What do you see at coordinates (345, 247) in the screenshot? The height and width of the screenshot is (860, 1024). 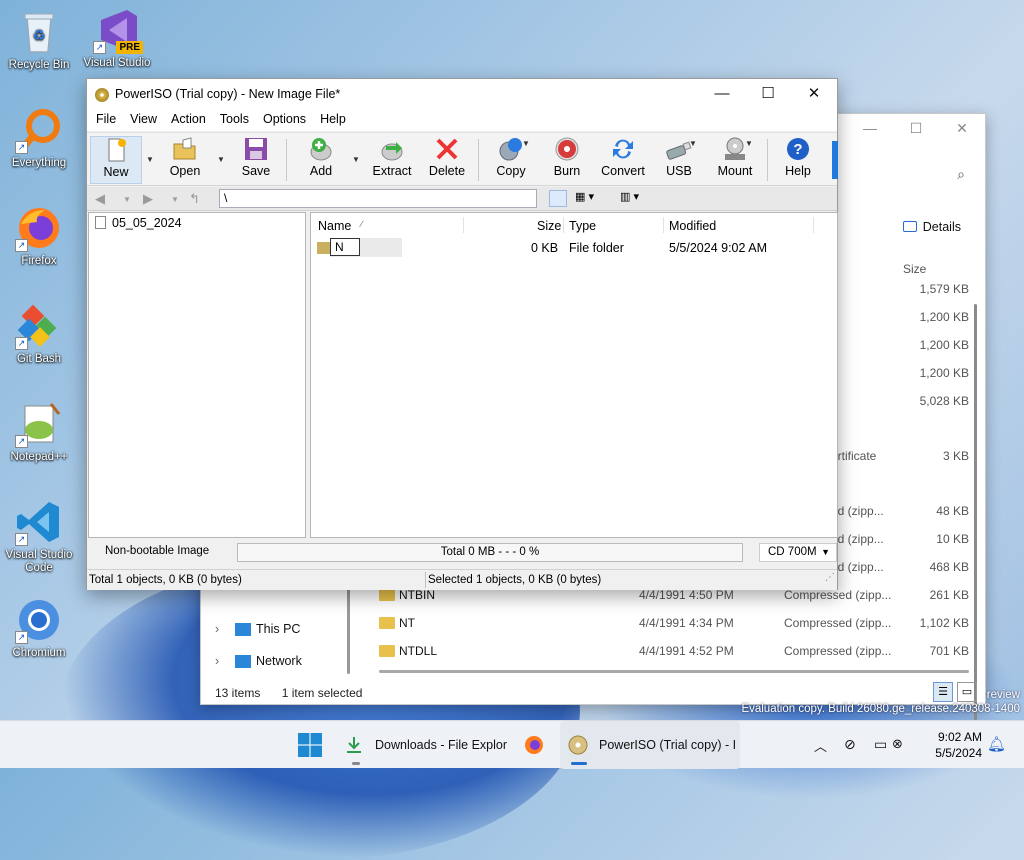 I see `rename-input: N` at bounding box center [345, 247].